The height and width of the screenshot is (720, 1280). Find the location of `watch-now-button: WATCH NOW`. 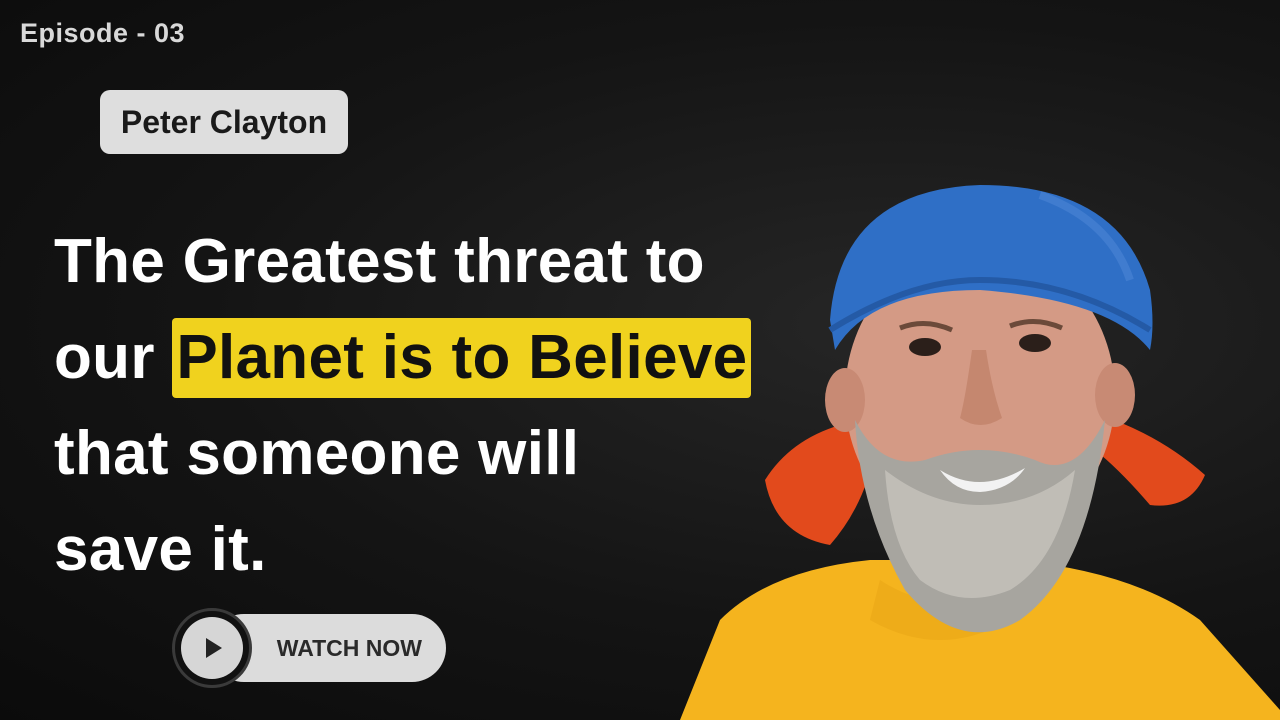

watch-now-button: WATCH NOW is located at coordinates (309, 648).